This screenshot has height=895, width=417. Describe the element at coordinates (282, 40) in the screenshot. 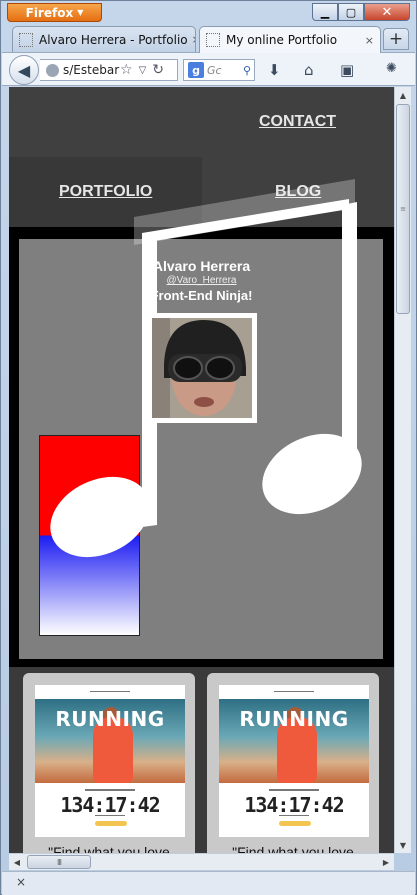

I see `tab-title: My online Portfolio` at that location.